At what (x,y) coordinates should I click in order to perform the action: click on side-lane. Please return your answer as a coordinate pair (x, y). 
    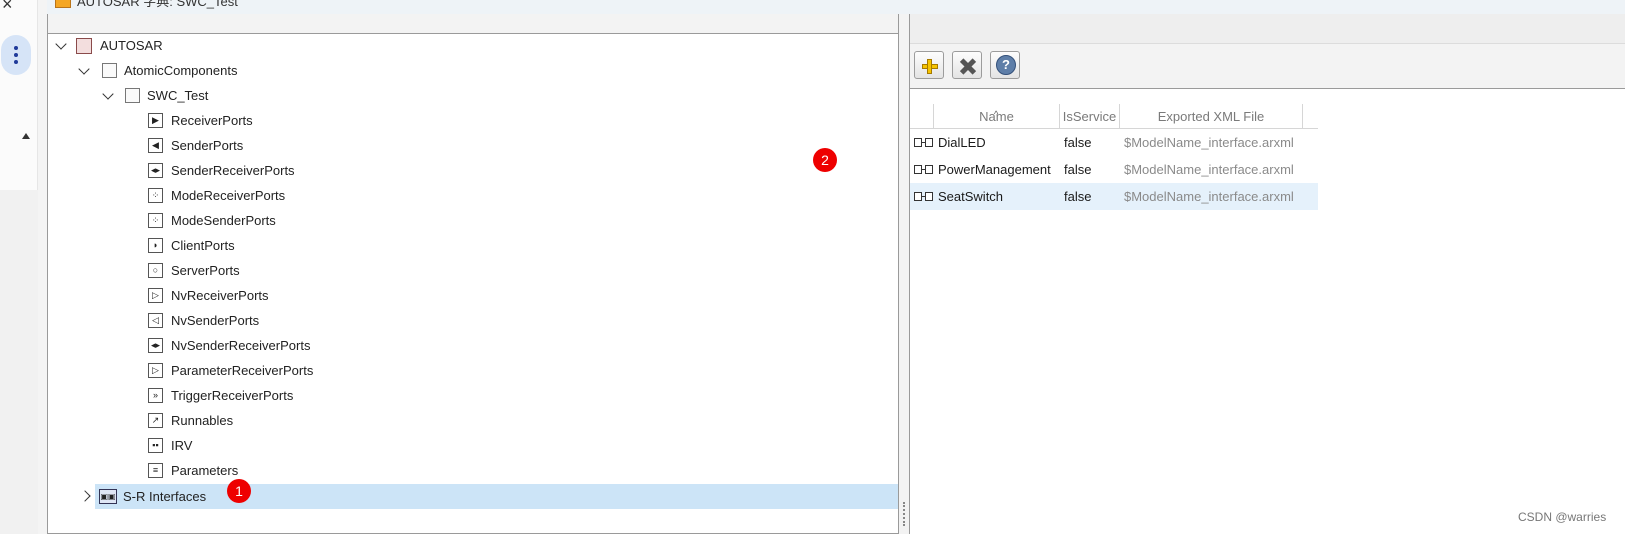
    Looking at the image, I should click on (19, 267).